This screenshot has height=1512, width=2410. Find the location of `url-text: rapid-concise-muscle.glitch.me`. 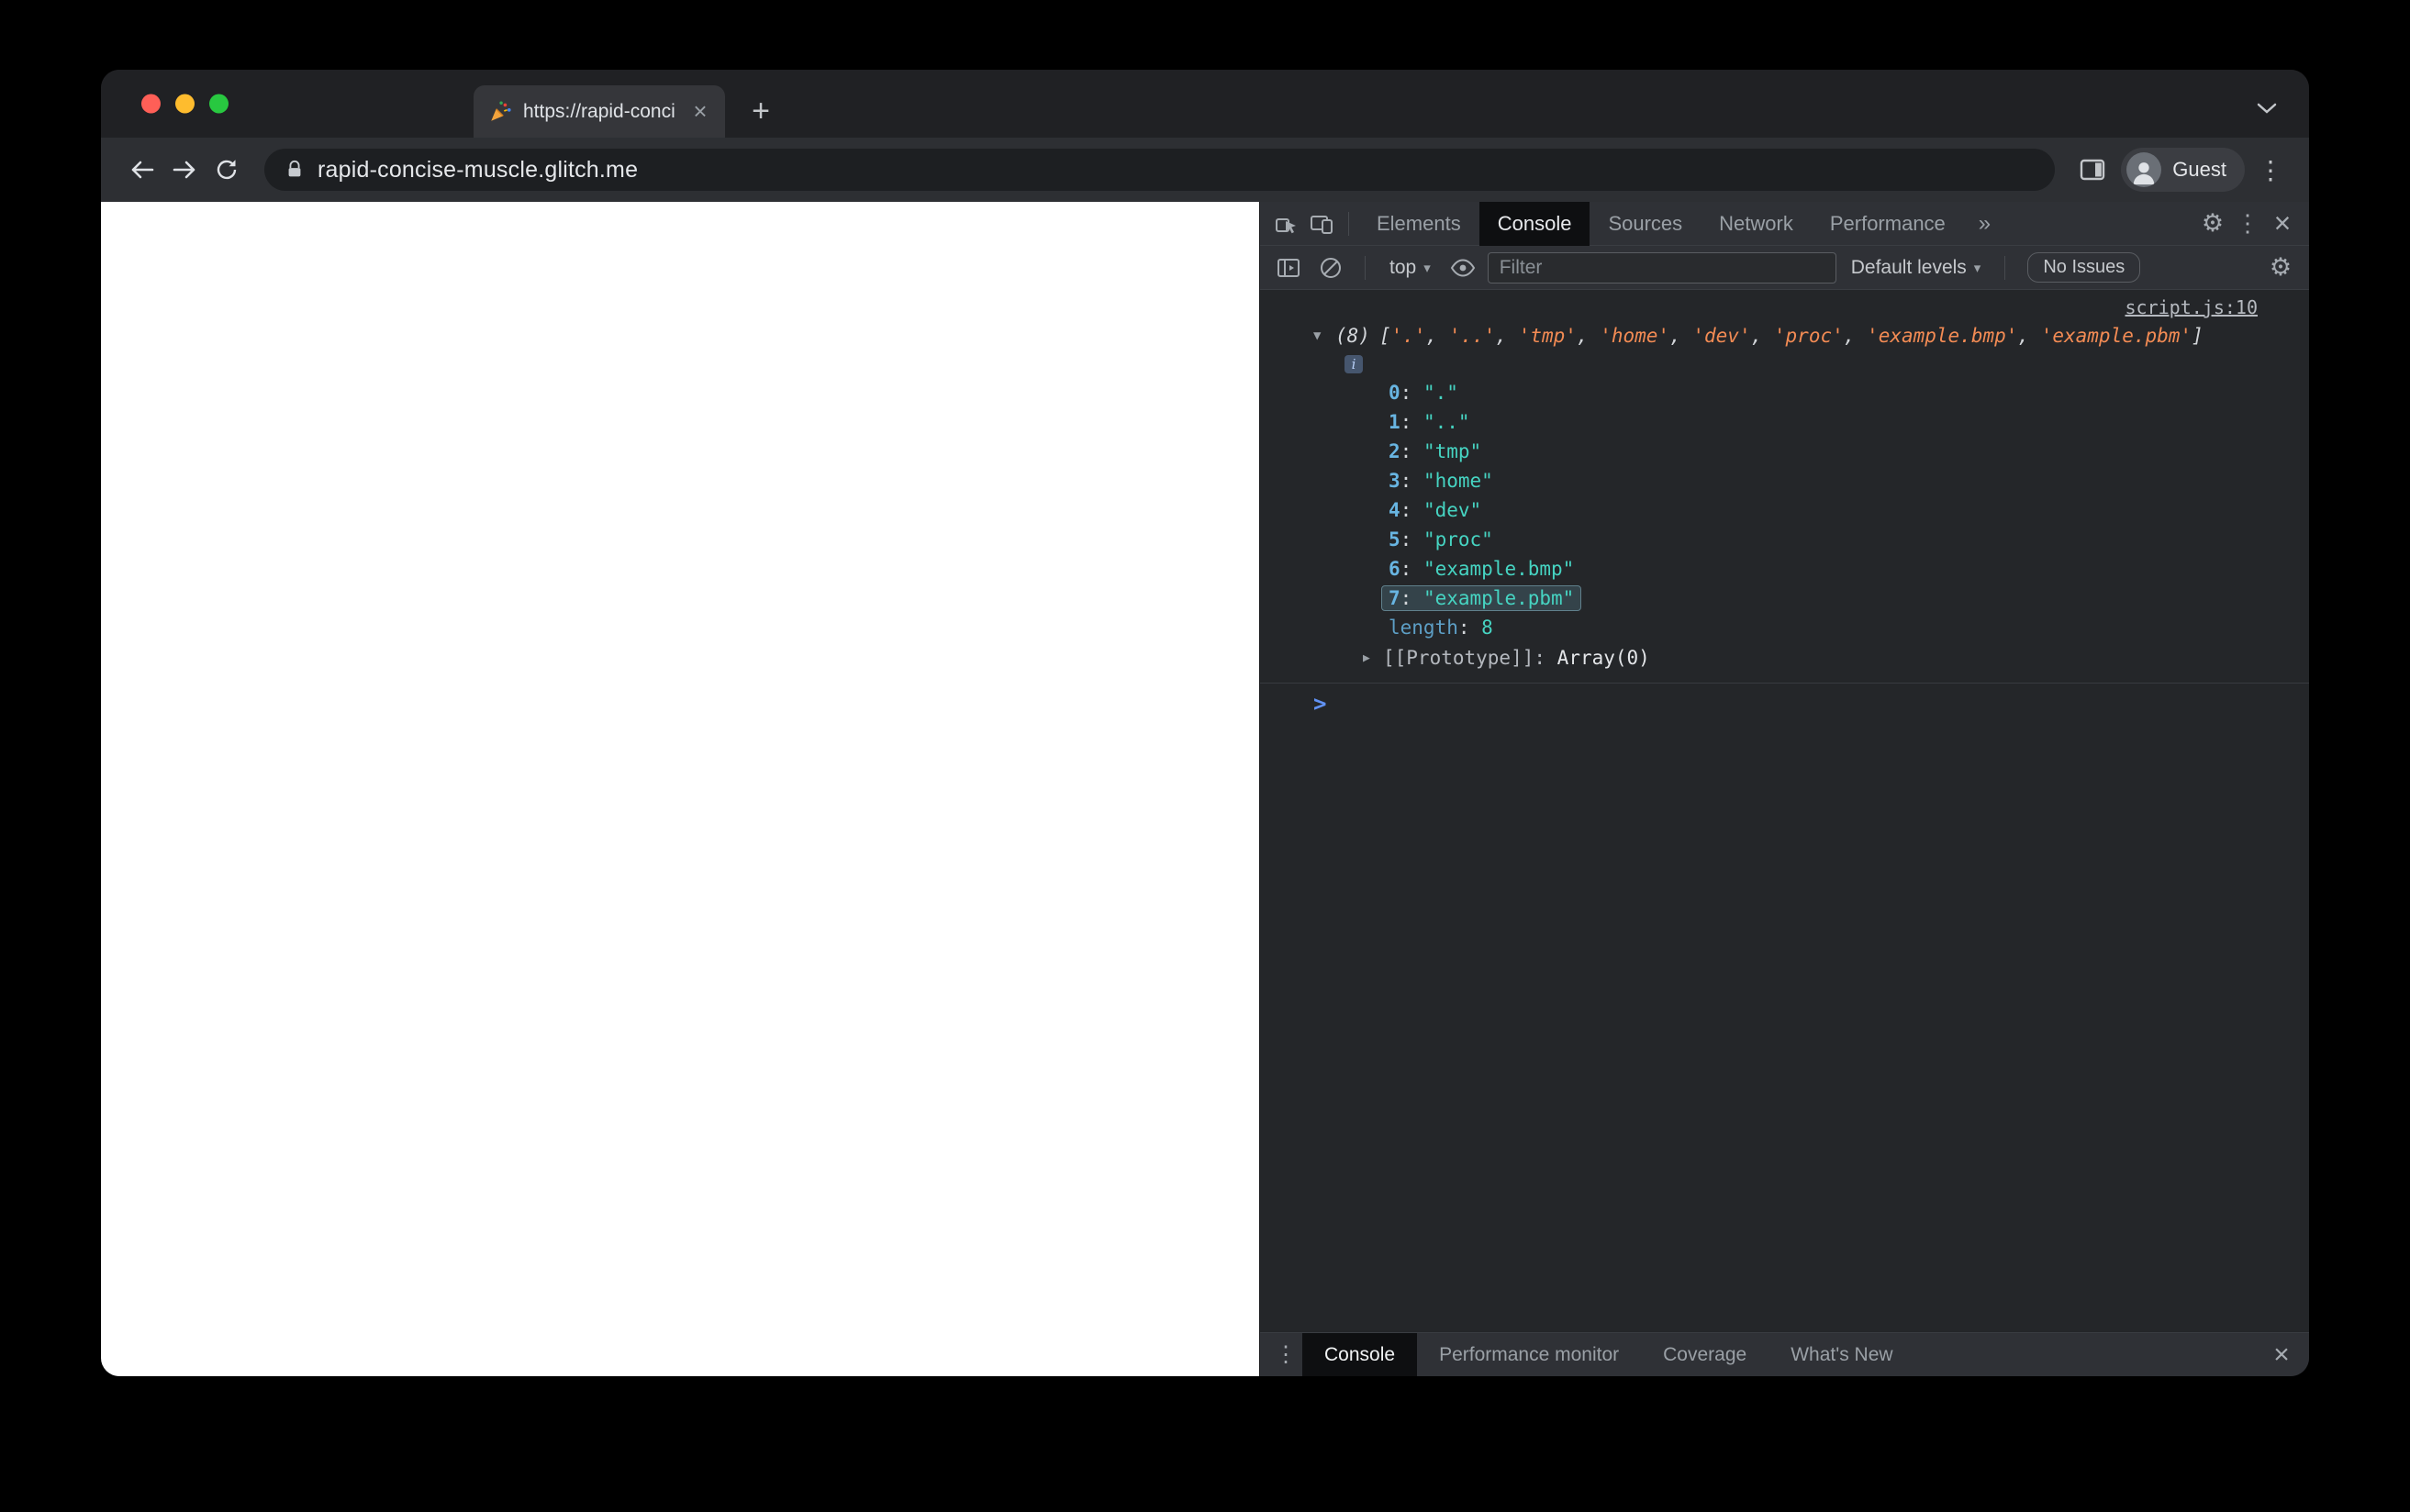

url-text: rapid-concise-muscle.glitch.me is located at coordinates (478, 169).